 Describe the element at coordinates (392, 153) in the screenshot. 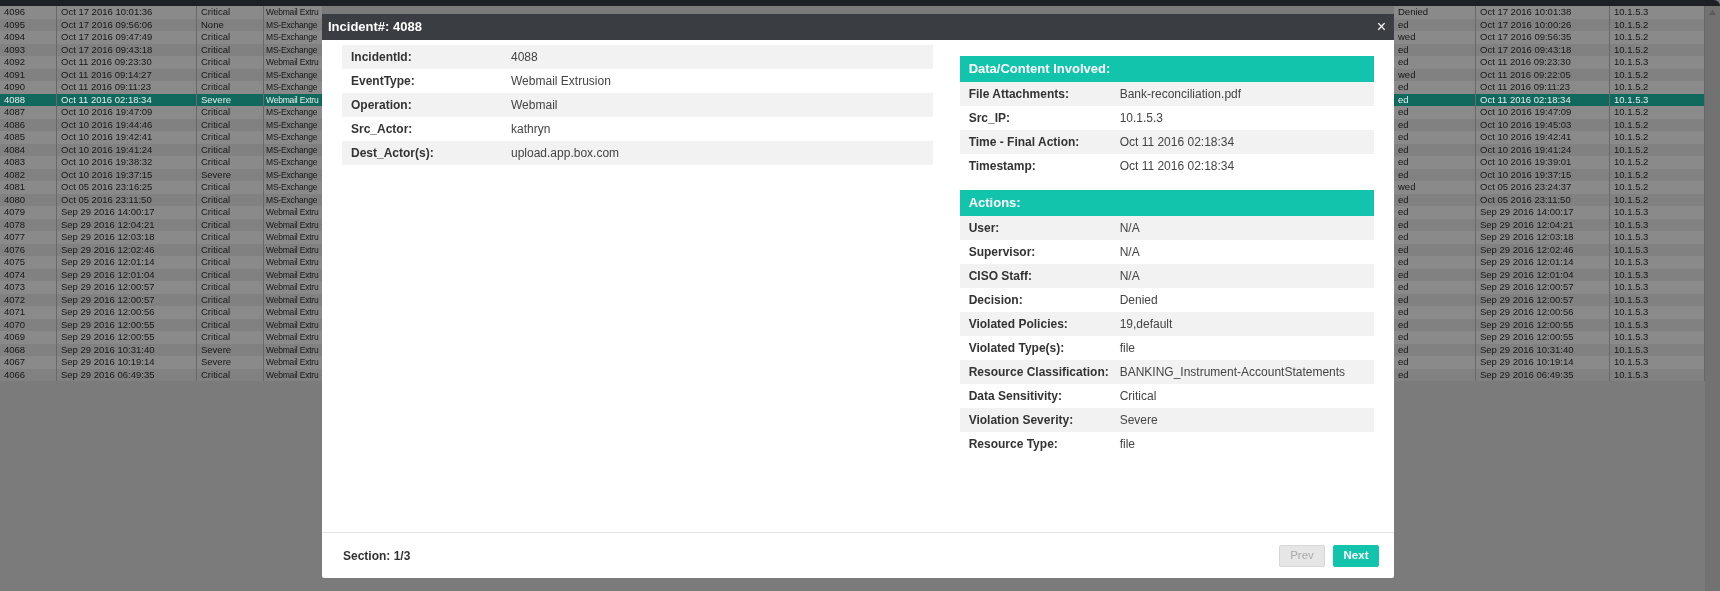

I see `field-label: Dest_Actor(s):` at that location.